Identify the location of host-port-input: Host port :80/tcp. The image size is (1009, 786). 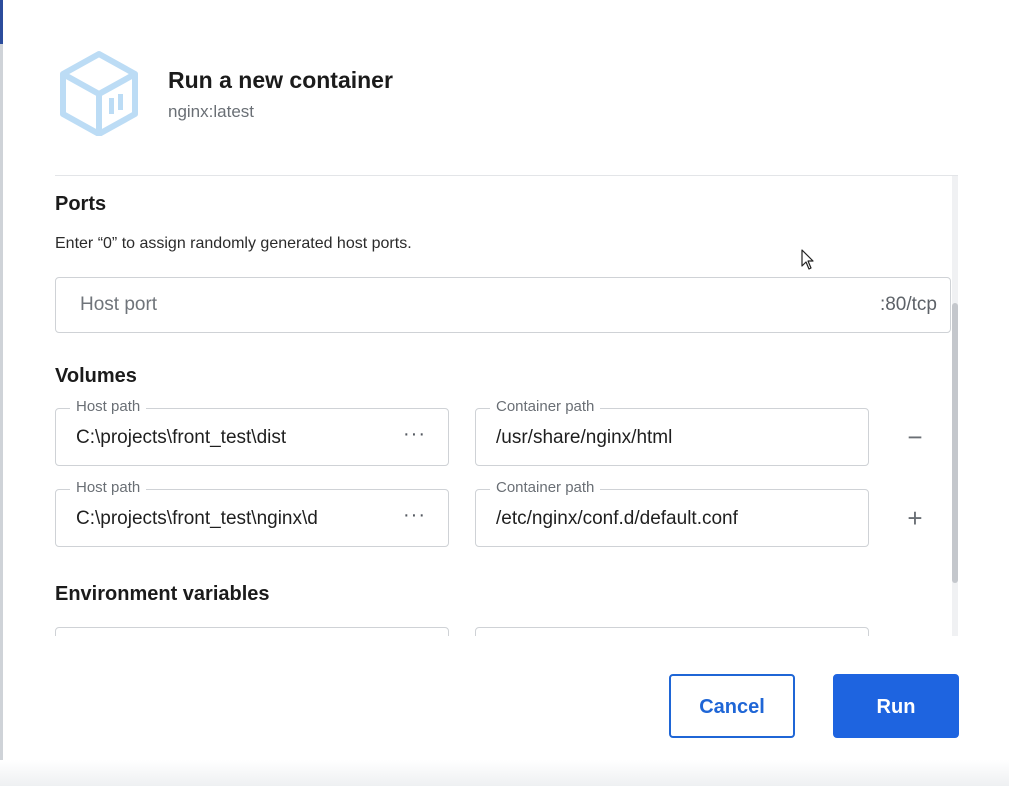
(503, 305).